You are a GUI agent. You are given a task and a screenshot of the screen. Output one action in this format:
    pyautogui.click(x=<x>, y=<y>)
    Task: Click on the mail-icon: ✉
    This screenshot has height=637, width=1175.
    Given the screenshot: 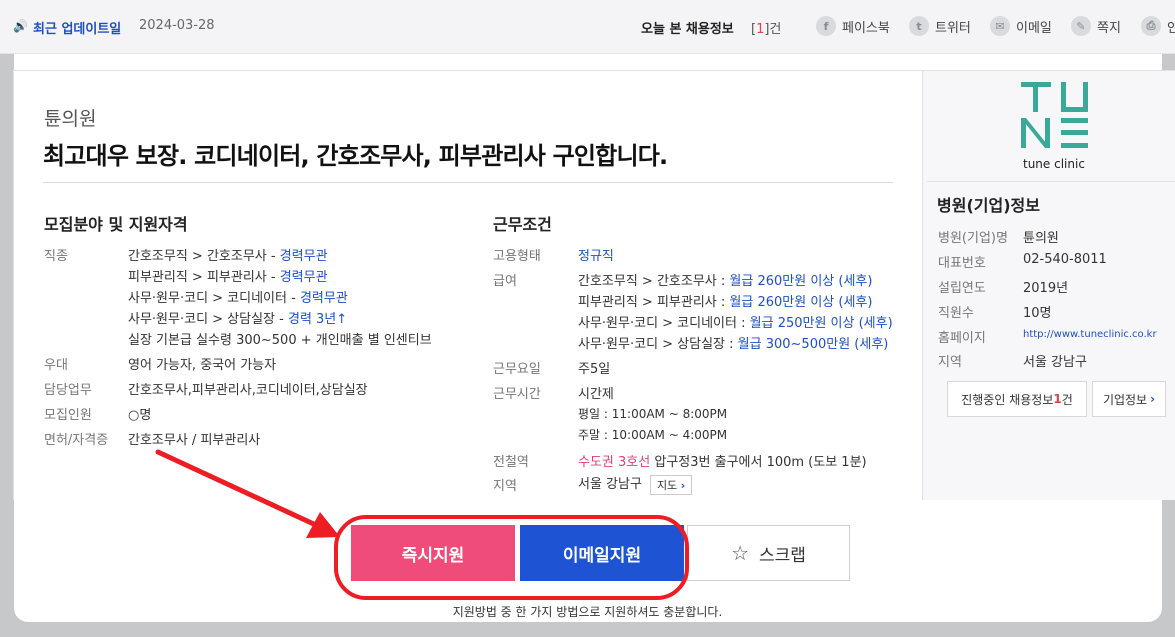 What is the action you would take?
    pyautogui.click(x=1000, y=26)
    